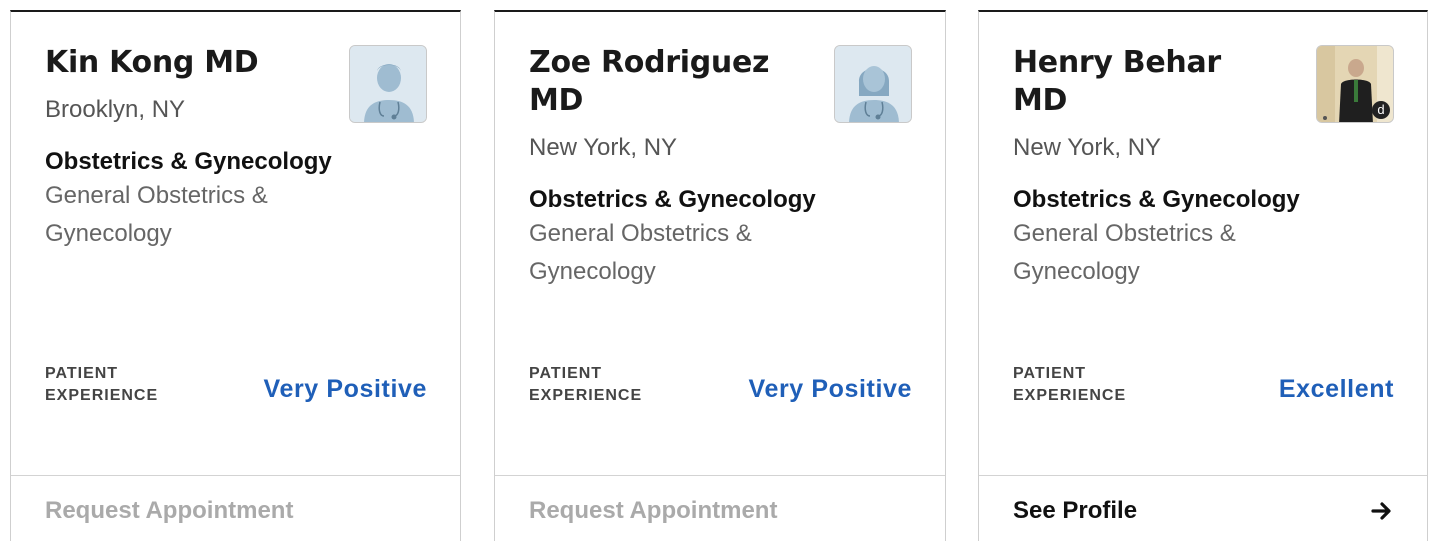  Describe the element at coordinates (1382, 512) in the screenshot. I see `arrow-right-icon` at that location.